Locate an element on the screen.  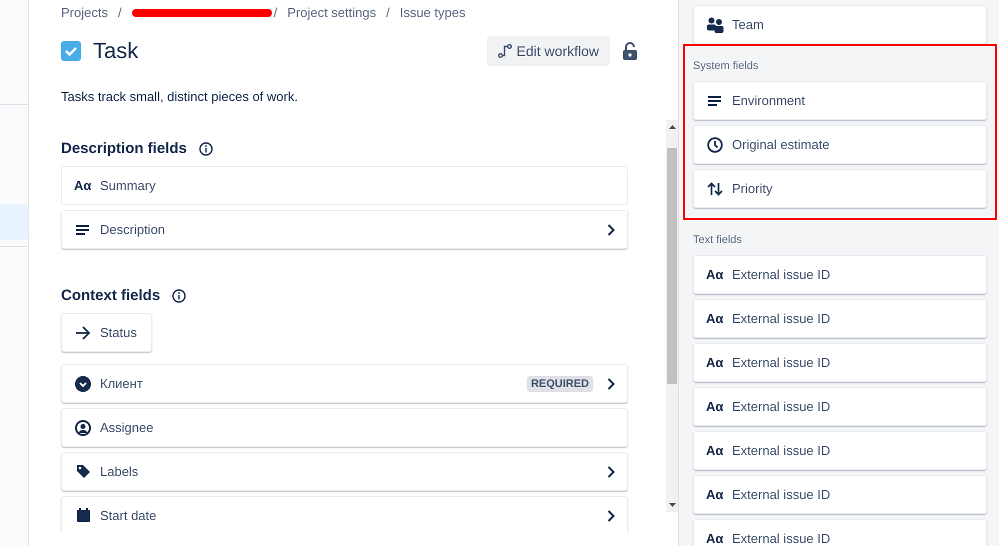
checkbox-icon is located at coordinates (71, 51).